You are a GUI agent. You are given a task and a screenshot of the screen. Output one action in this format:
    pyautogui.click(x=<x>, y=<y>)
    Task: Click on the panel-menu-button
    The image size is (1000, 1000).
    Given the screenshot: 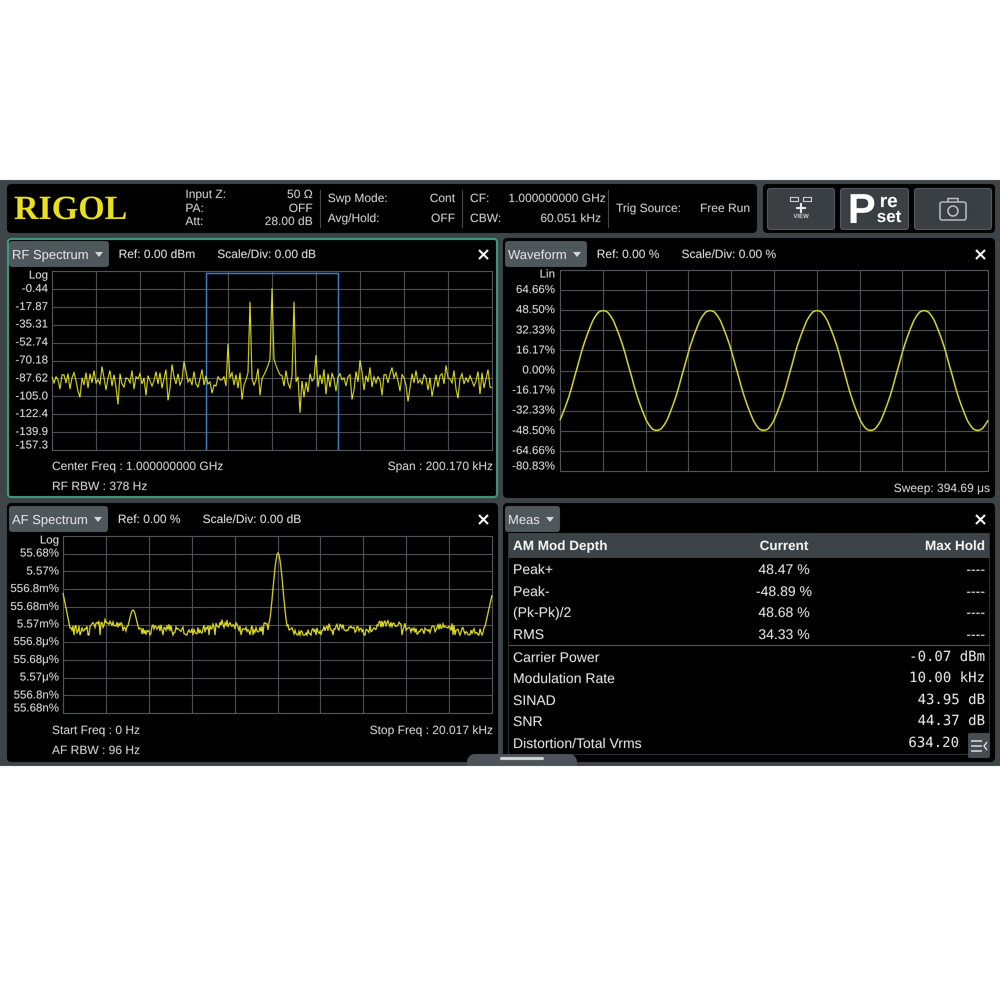 What is the action you would take?
    pyautogui.click(x=979, y=745)
    